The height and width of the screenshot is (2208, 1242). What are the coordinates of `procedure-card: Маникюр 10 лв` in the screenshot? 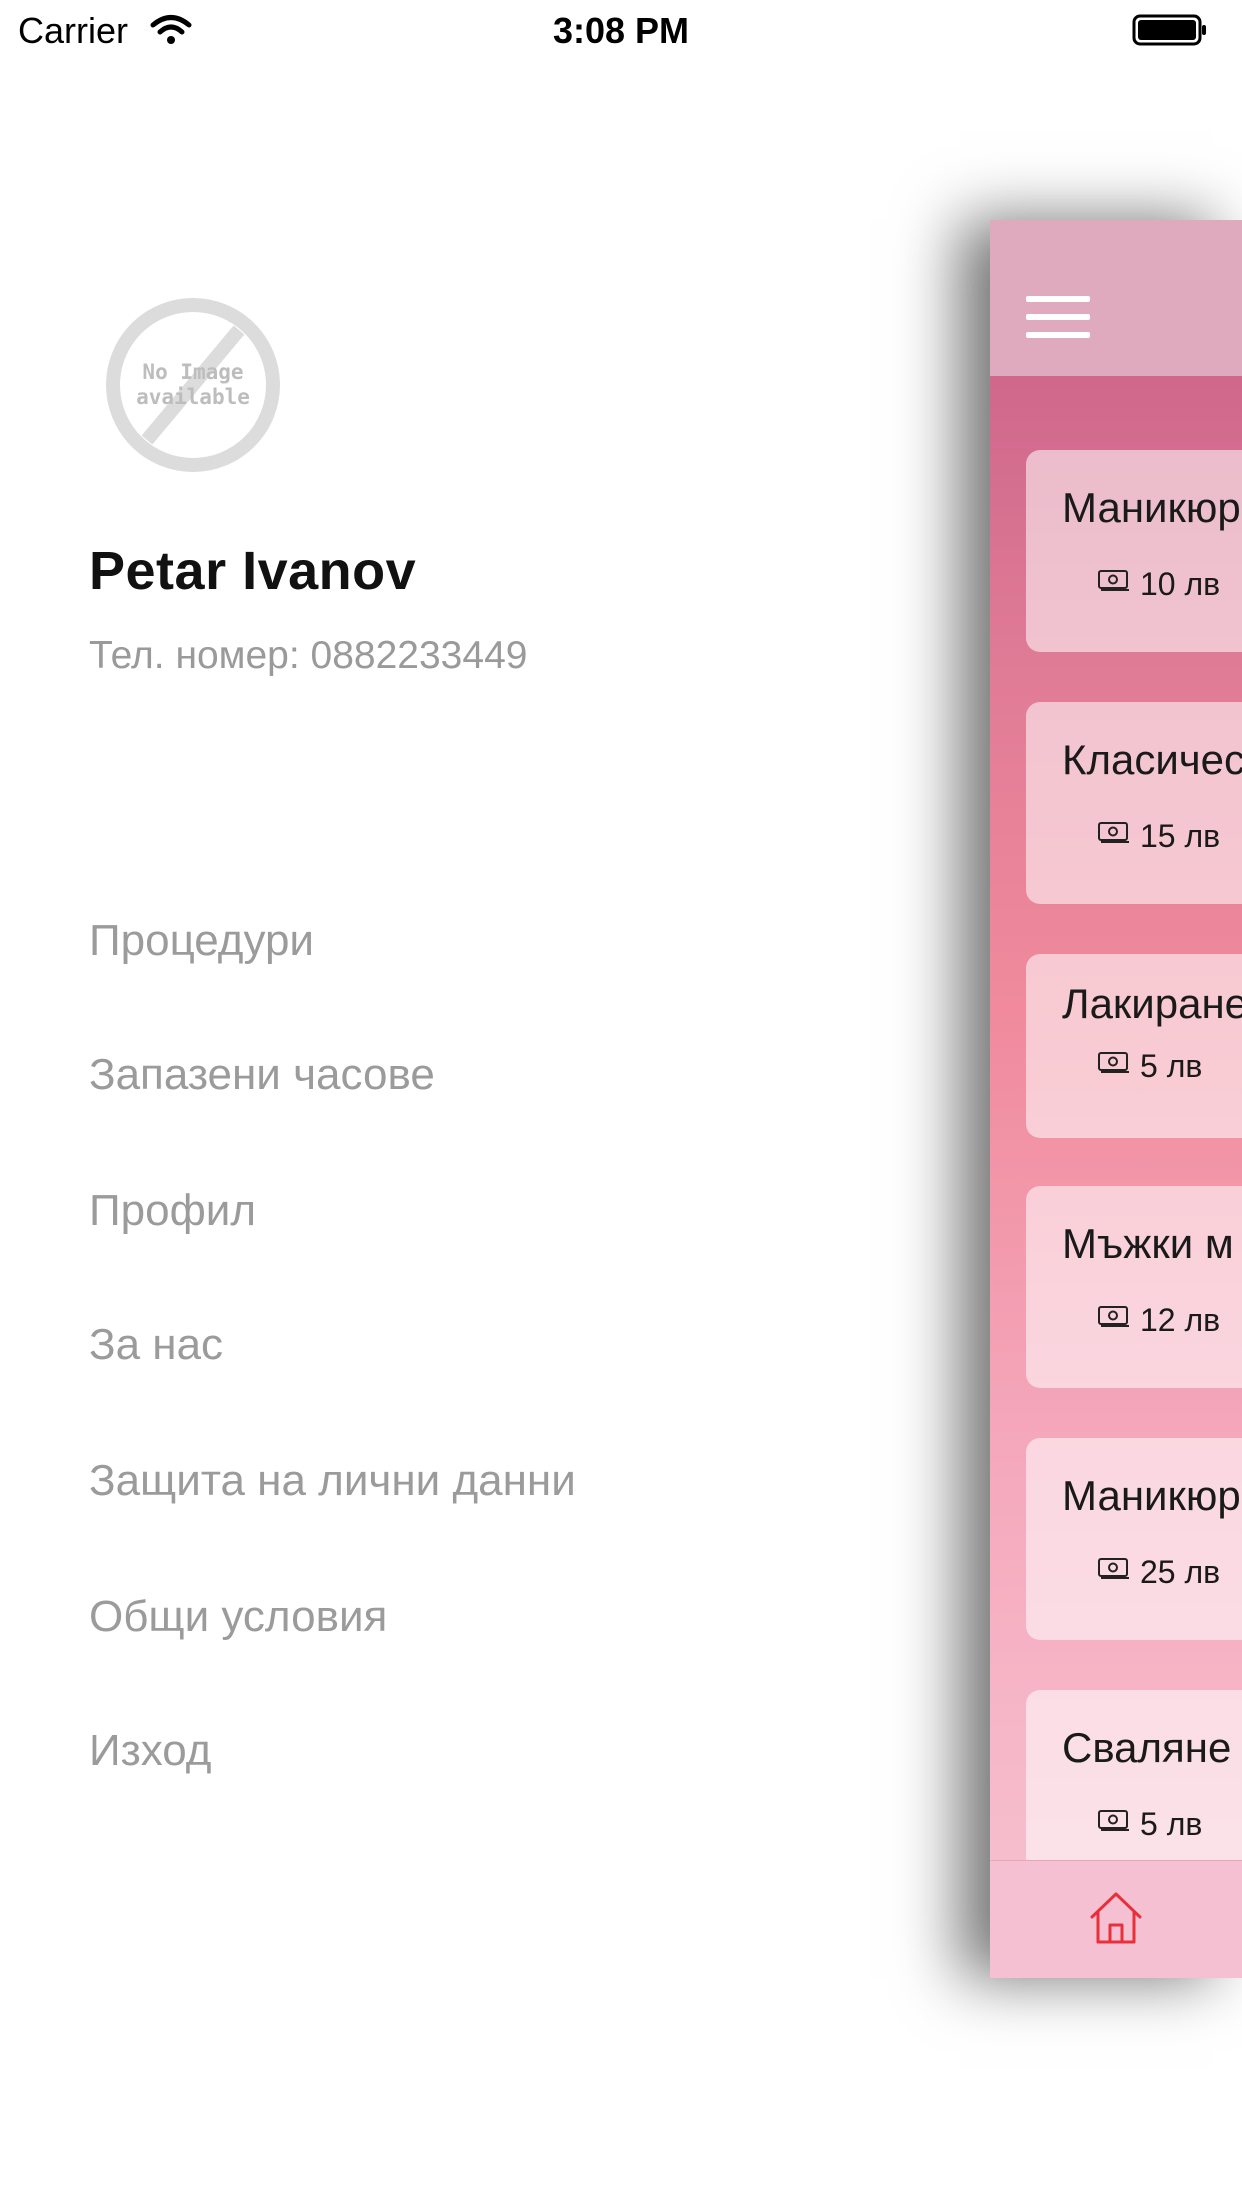 It's located at (1134, 551).